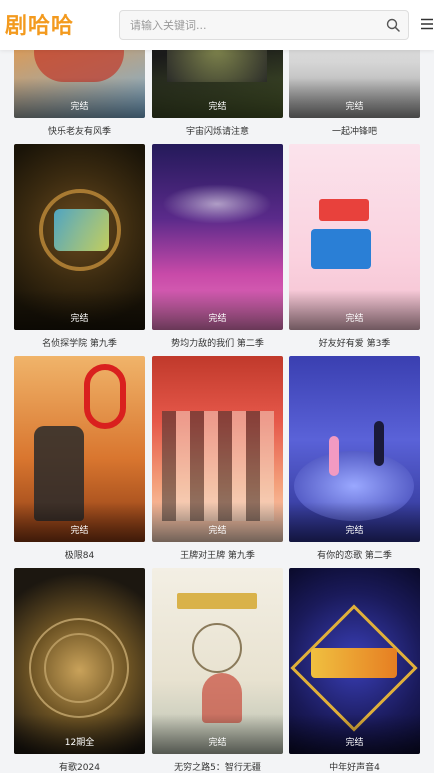  I want to click on site-logo: 剧哈哈, so click(39, 24).